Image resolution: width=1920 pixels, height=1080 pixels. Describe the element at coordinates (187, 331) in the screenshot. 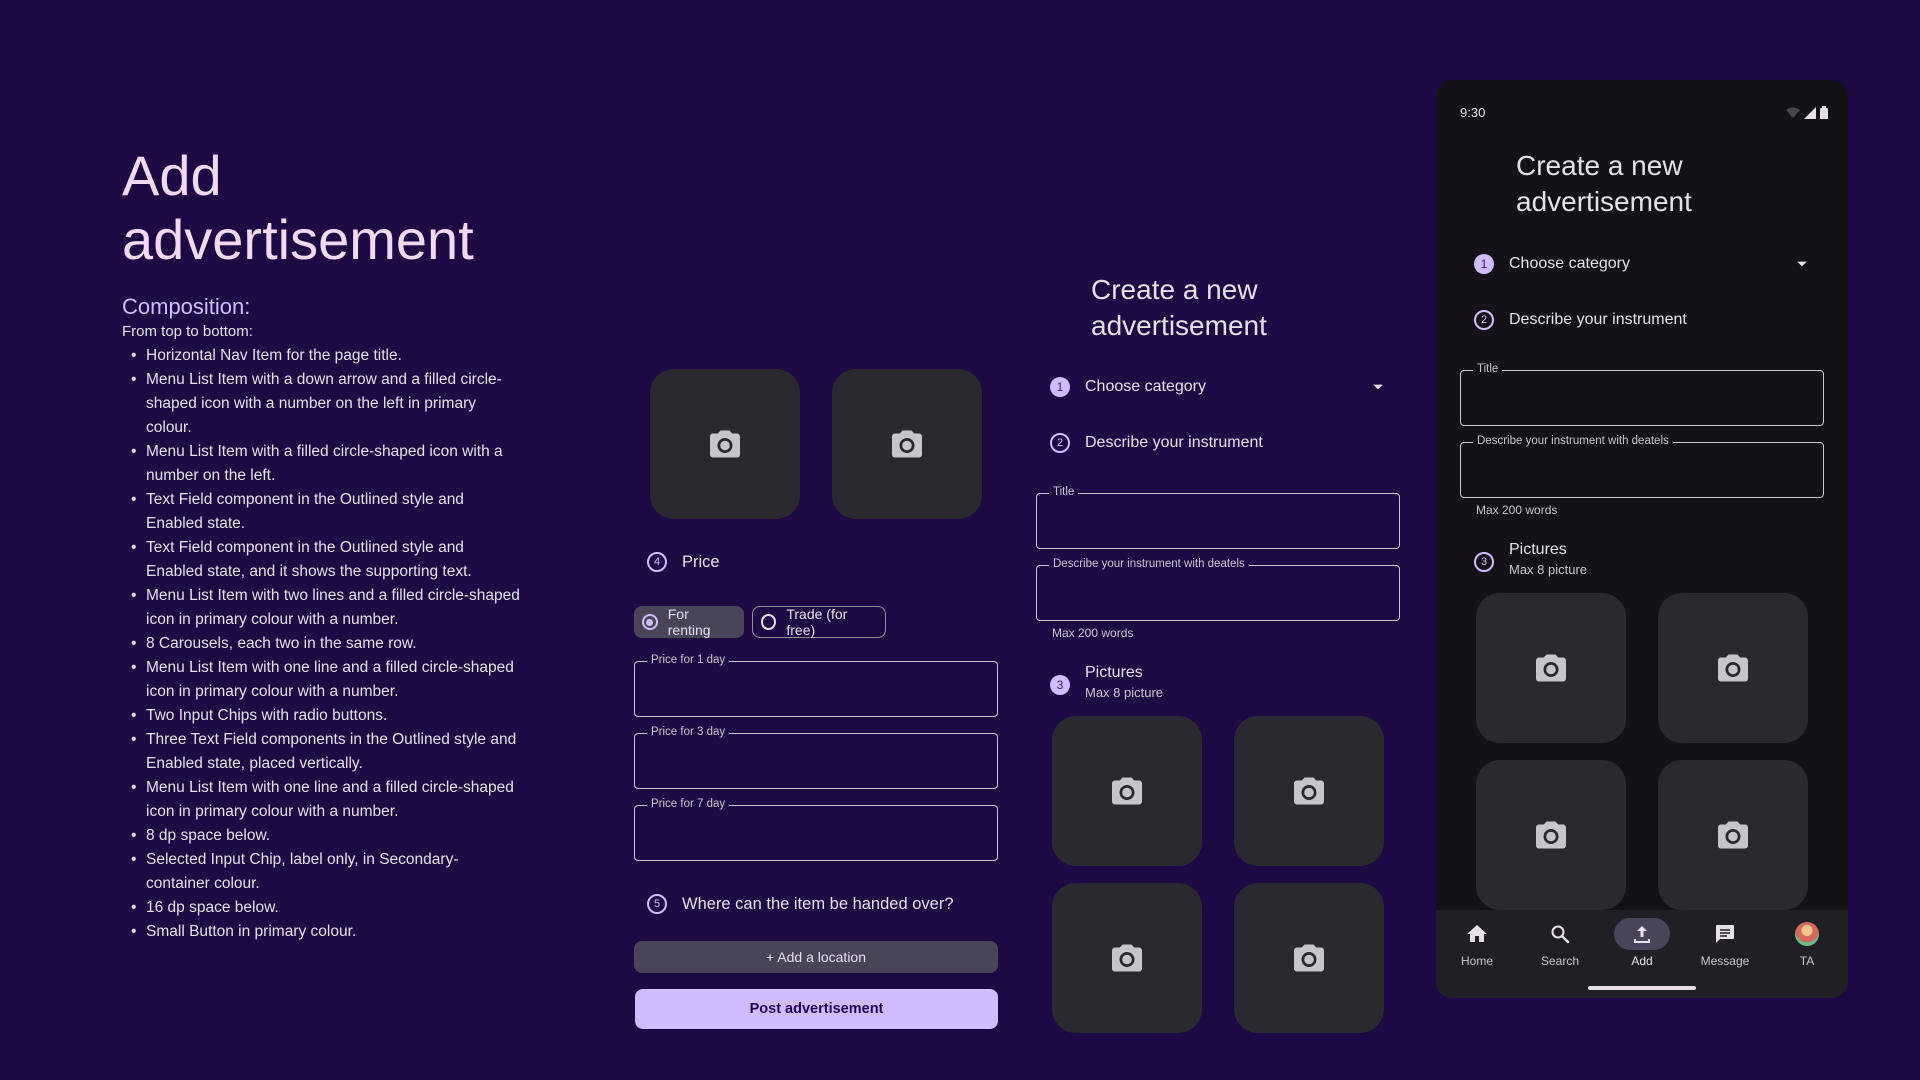

I see `doc-intro: From top to bottom:` at that location.